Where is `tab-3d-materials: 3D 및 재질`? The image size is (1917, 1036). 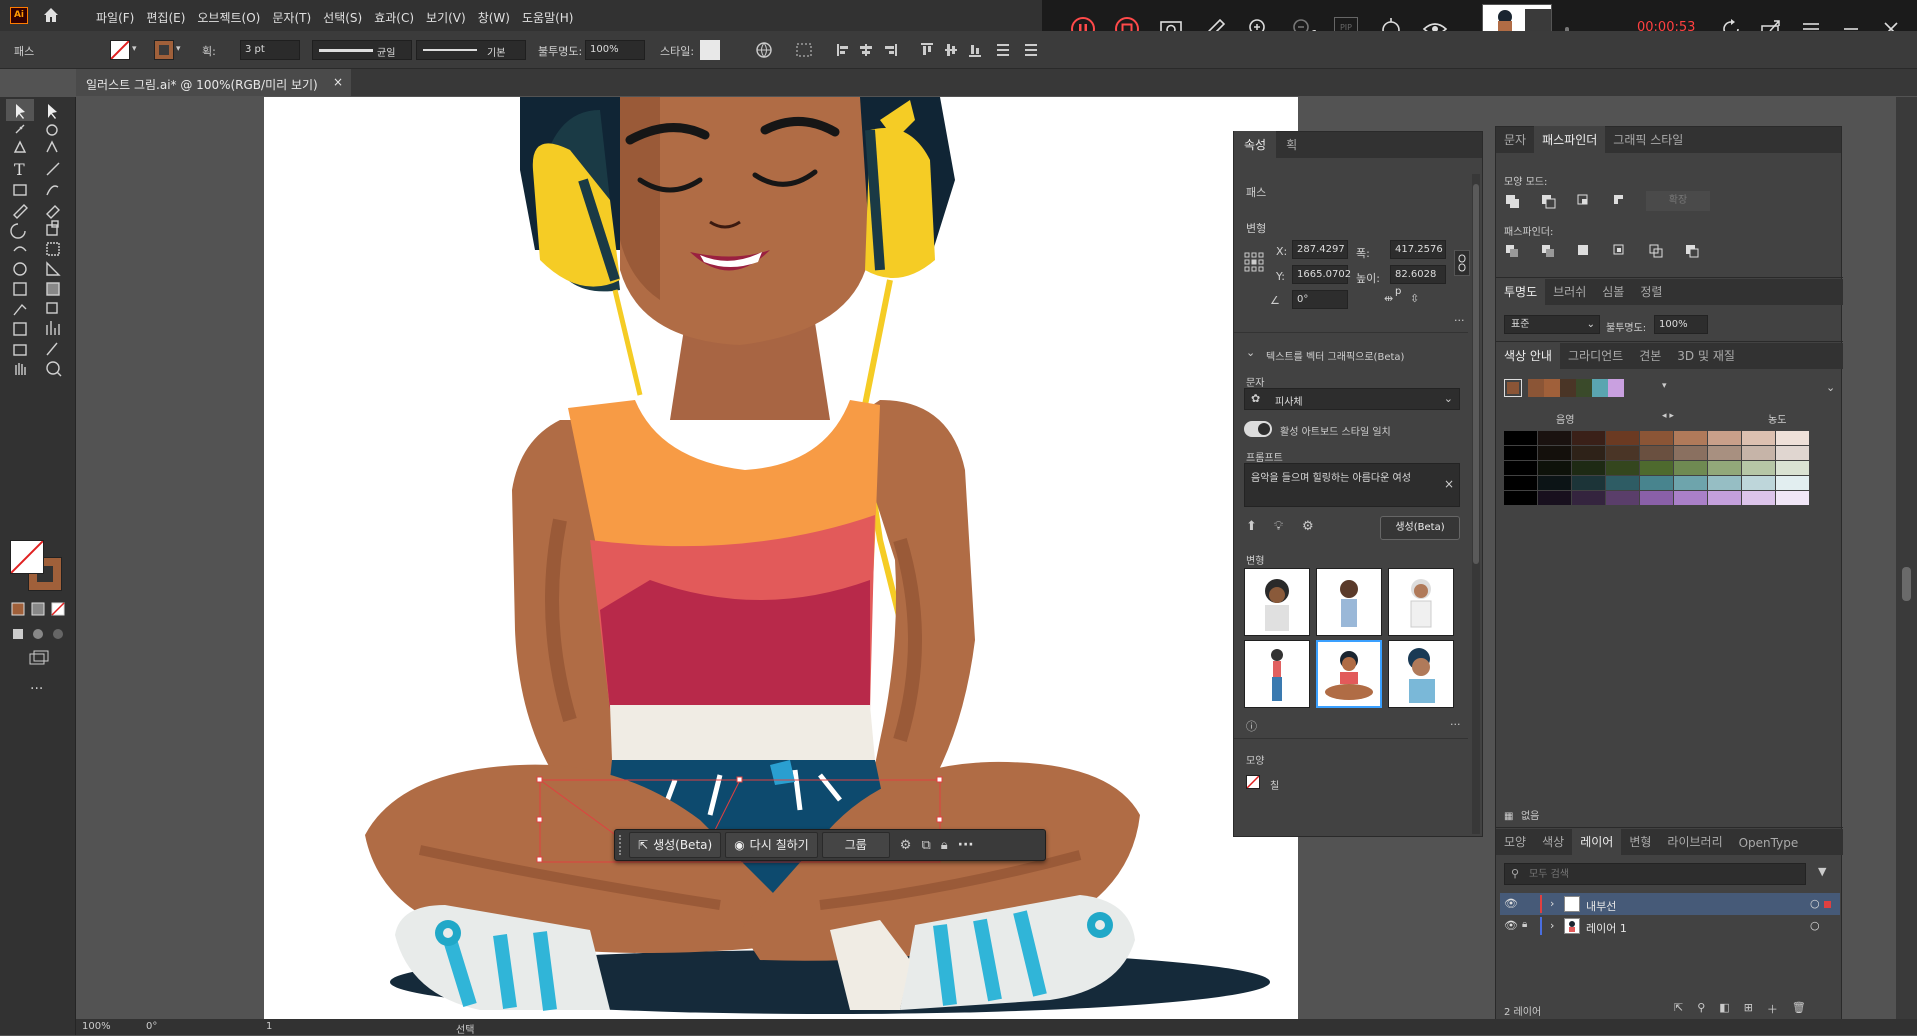 tab-3d-materials: 3D 및 재질 is located at coordinates (1706, 355).